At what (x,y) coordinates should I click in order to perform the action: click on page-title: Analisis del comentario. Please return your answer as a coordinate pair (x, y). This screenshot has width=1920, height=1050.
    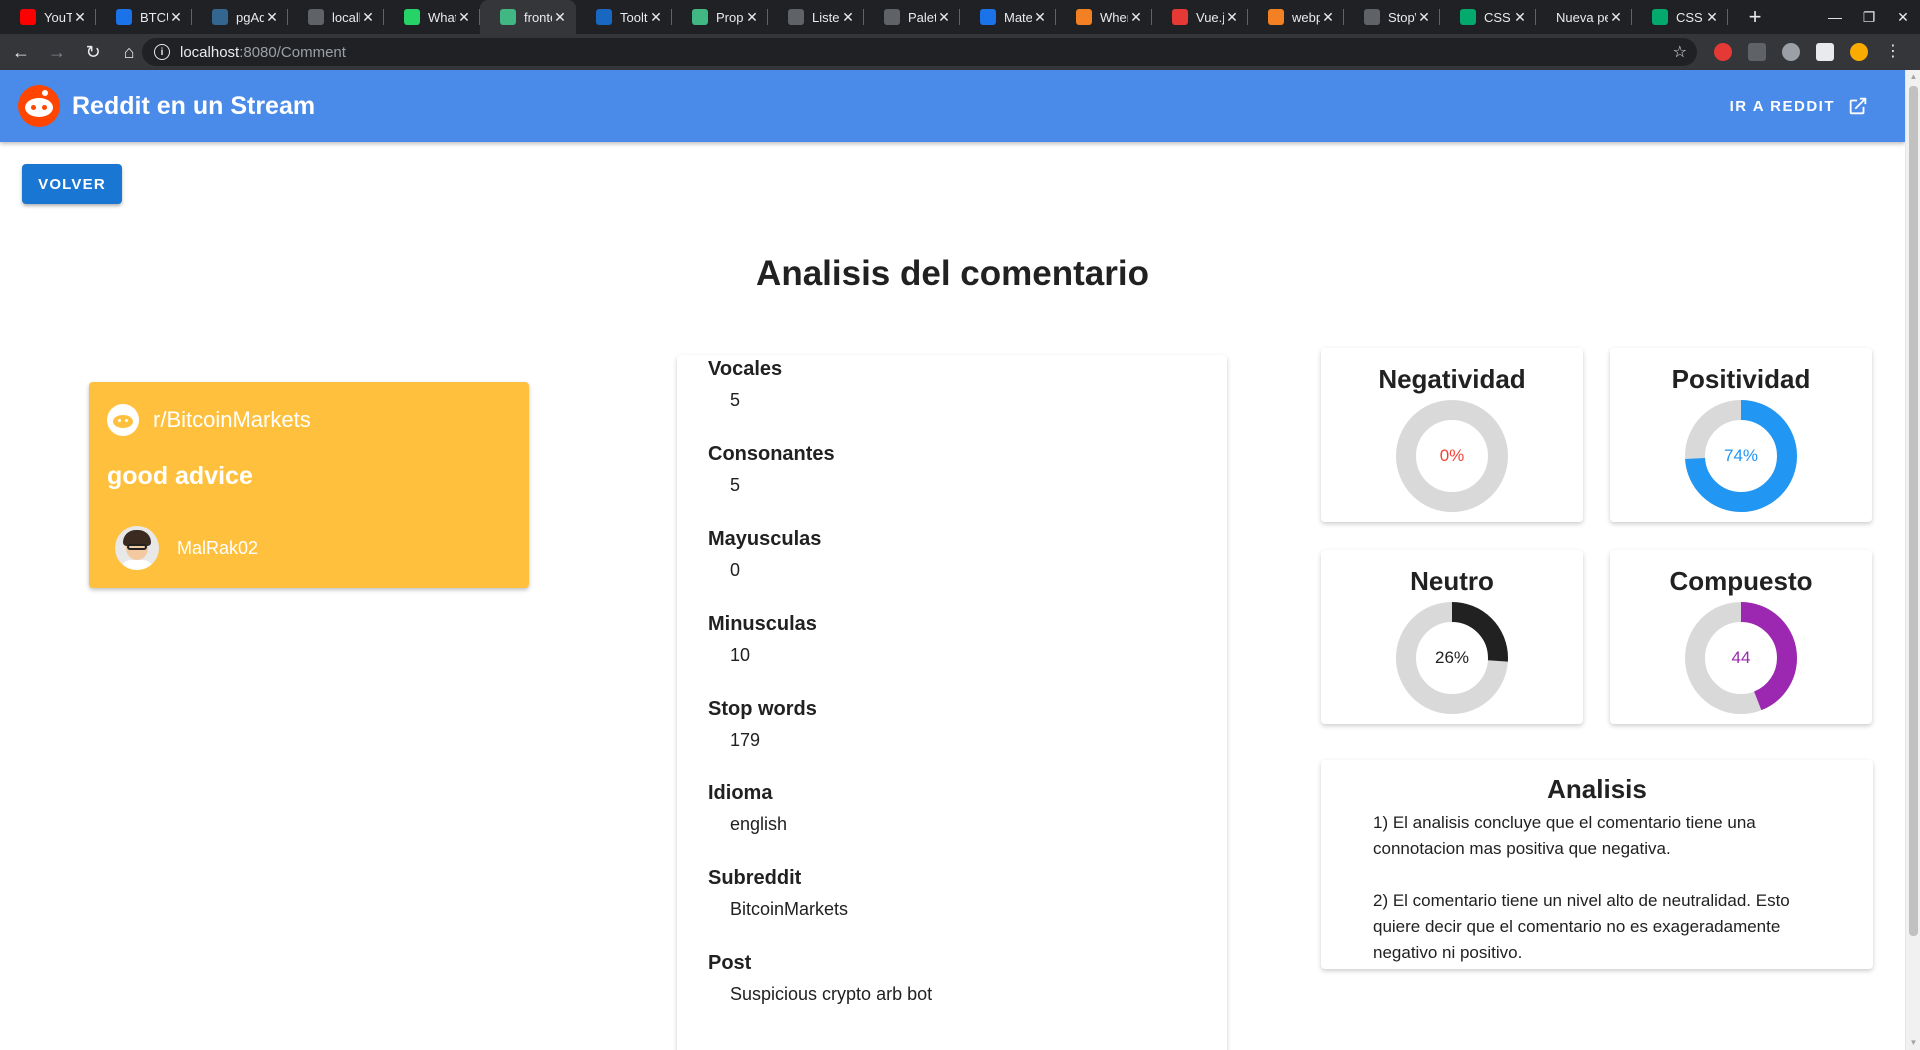
    Looking at the image, I should click on (952, 273).